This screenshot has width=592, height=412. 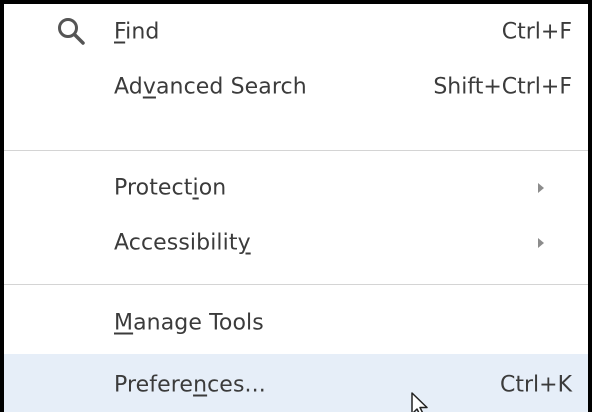 I want to click on menu-item-protection: Protection, so click(x=296, y=188).